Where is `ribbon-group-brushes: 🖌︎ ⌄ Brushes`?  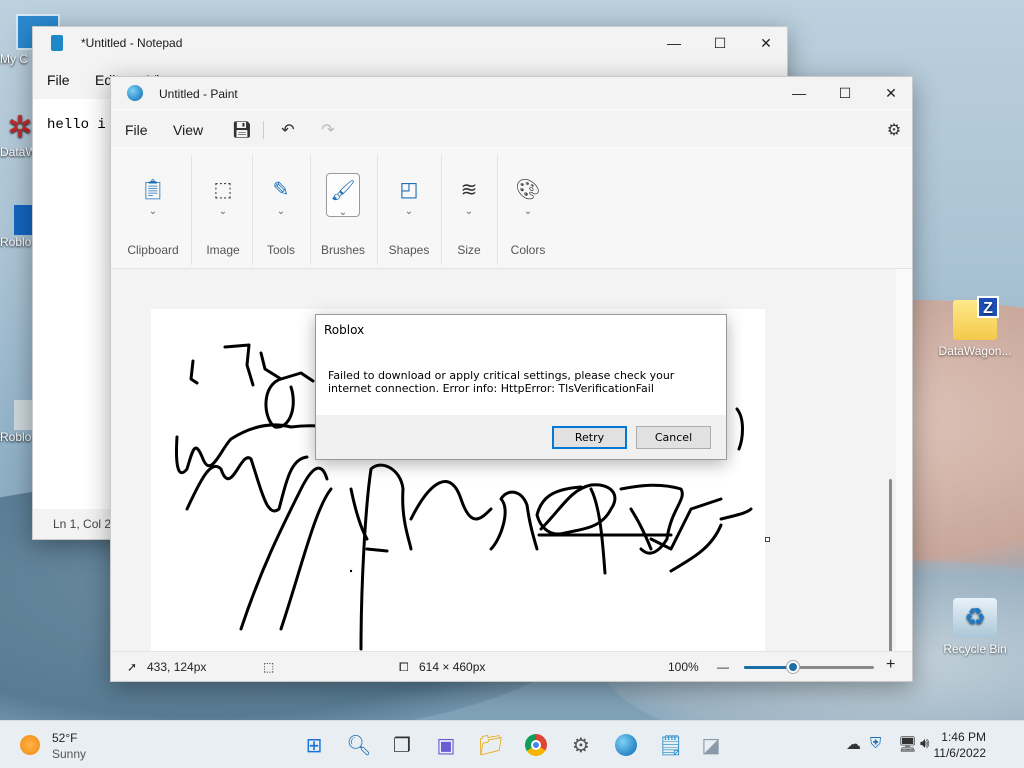 ribbon-group-brushes: 🖌︎ ⌄ Brushes is located at coordinates (343, 209).